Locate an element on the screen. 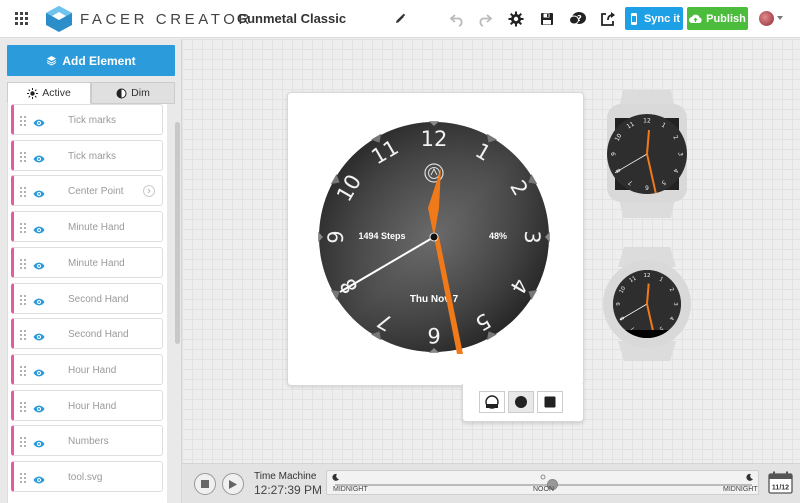 This screenshot has height=503, width=800. round-flat-tire-shape-button is located at coordinates (492, 402).